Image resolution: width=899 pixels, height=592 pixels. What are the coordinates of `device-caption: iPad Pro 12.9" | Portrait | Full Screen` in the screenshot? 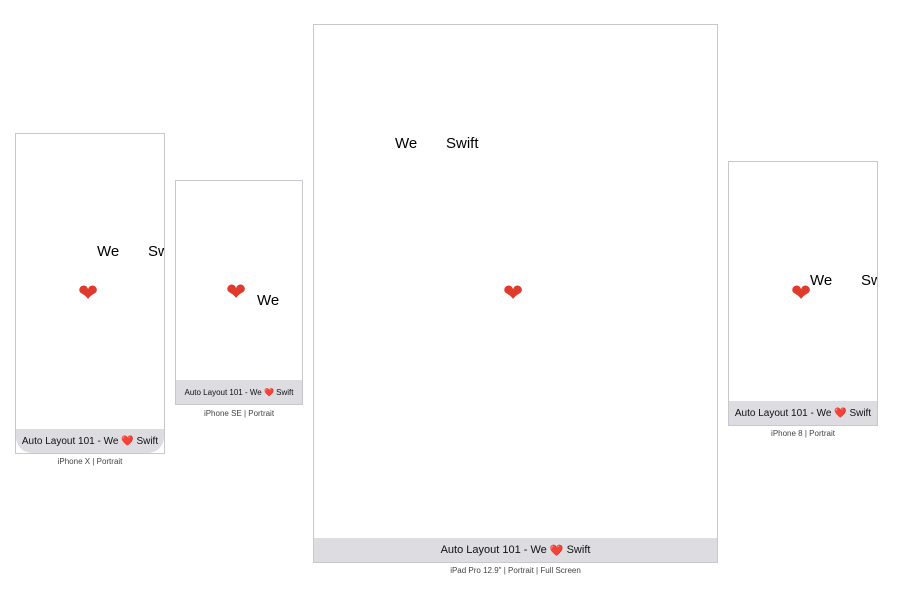 It's located at (515, 570).